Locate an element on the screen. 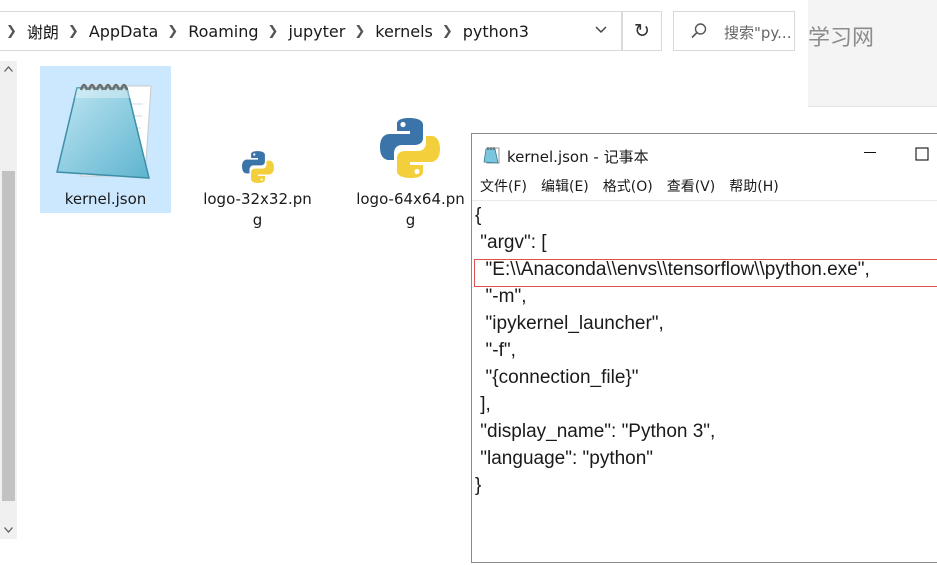  vertical-scrollbar is located at coordinates (8, 300).